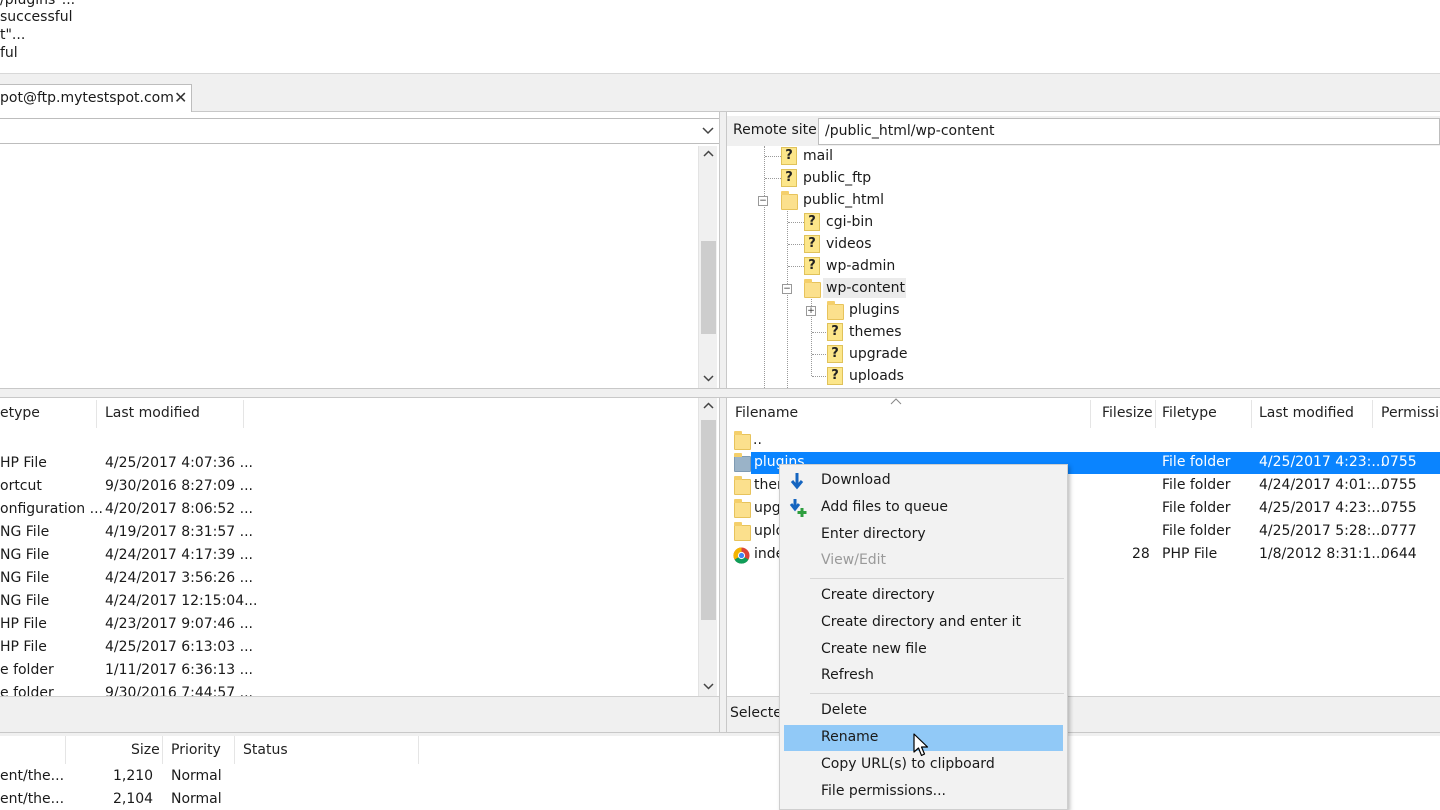 The width and height of the screenshot is (1440, 810). I want to click on menu-item-download: Download, so click(923, 481).